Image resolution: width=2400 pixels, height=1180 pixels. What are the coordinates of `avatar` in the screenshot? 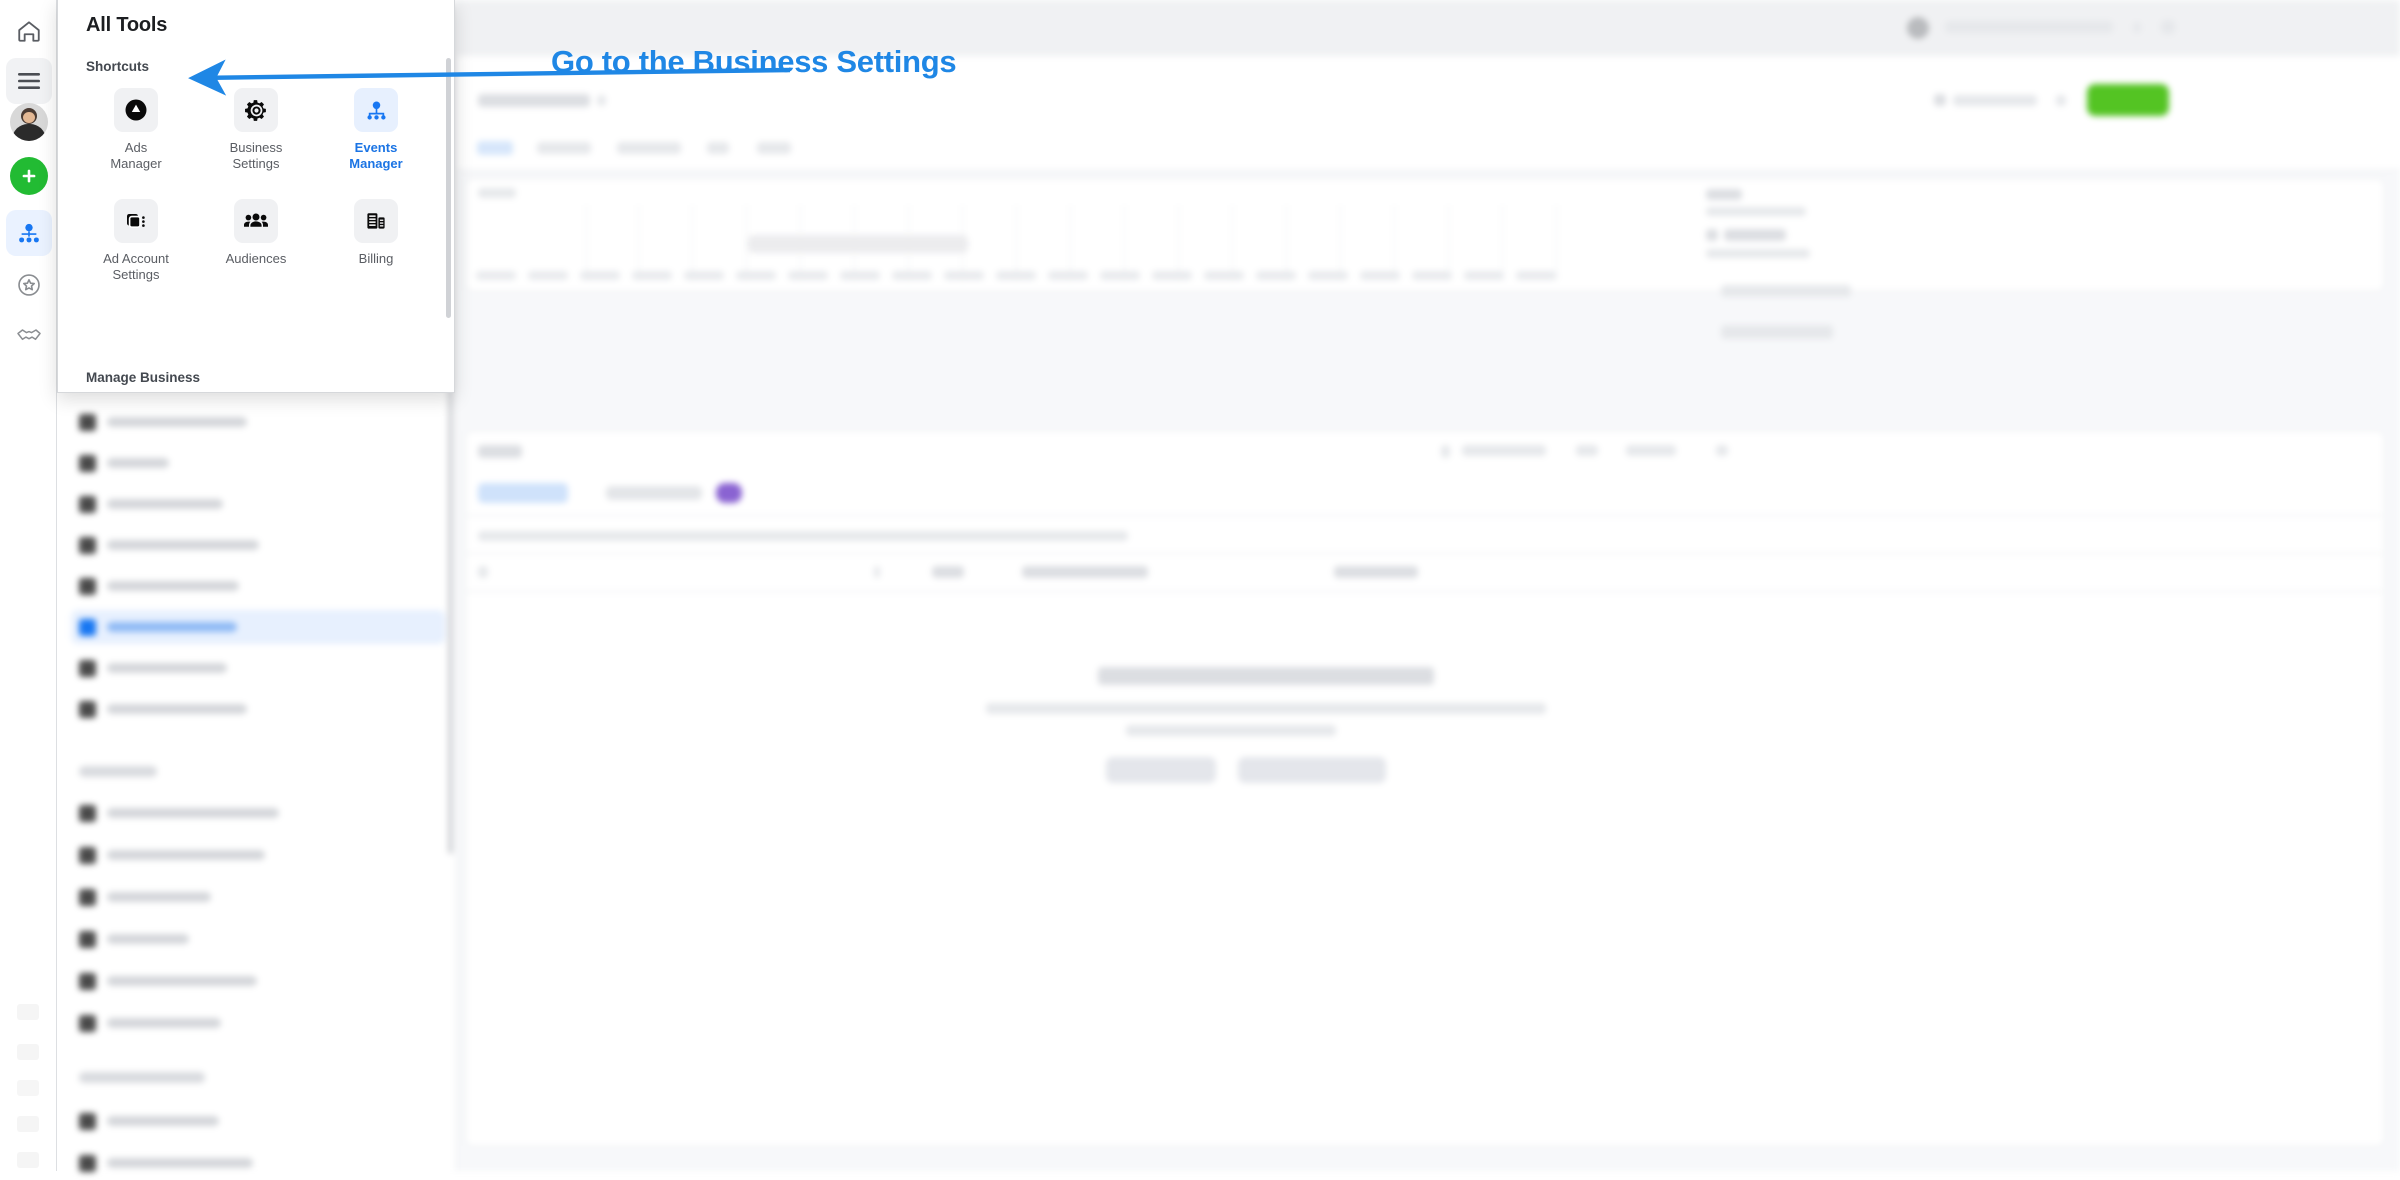 It's located at (1918, 28).